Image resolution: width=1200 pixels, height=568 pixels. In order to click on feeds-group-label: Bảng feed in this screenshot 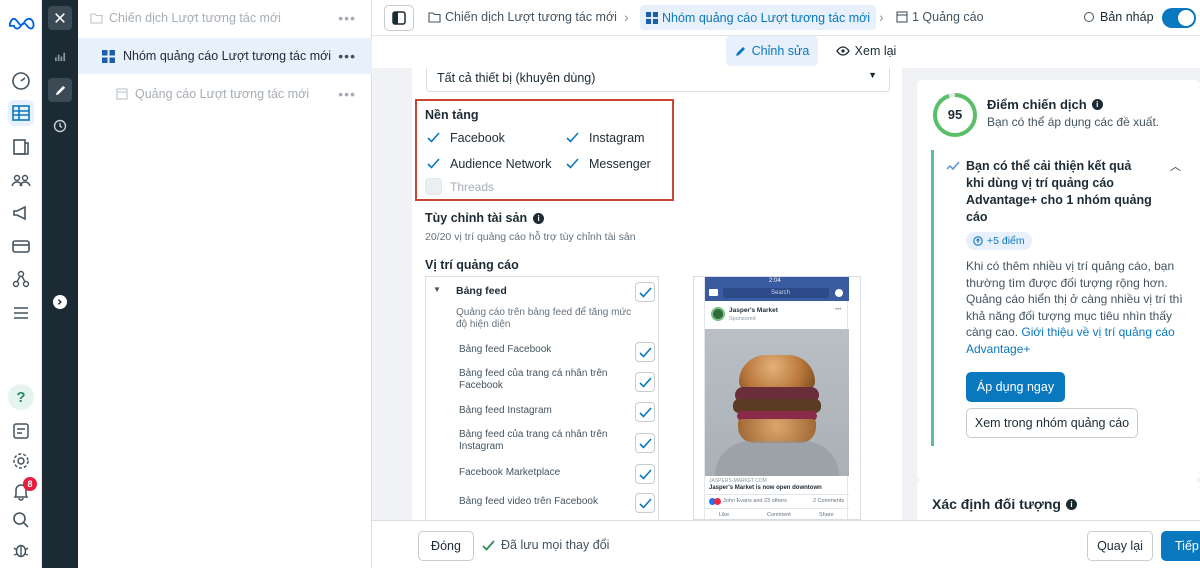, I will do `click(481, 291)`.